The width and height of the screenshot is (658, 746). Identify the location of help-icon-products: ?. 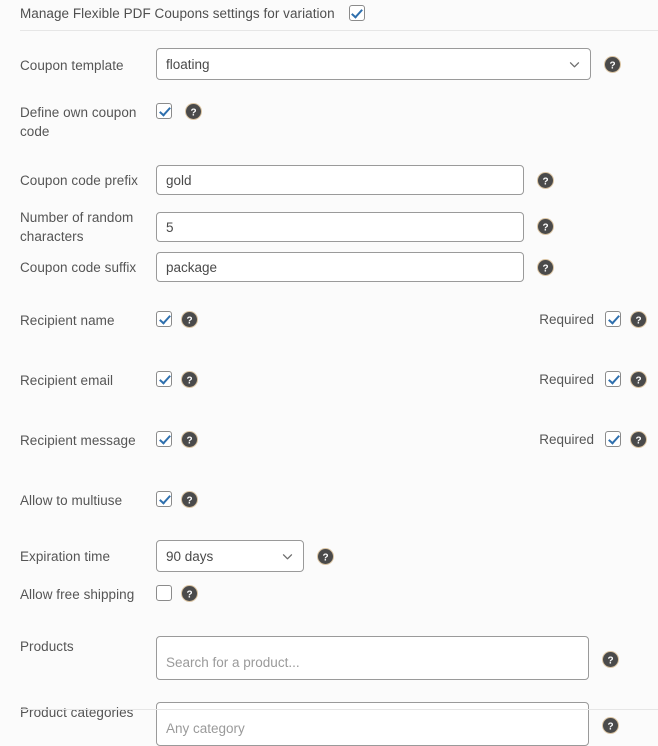
(610, 659).